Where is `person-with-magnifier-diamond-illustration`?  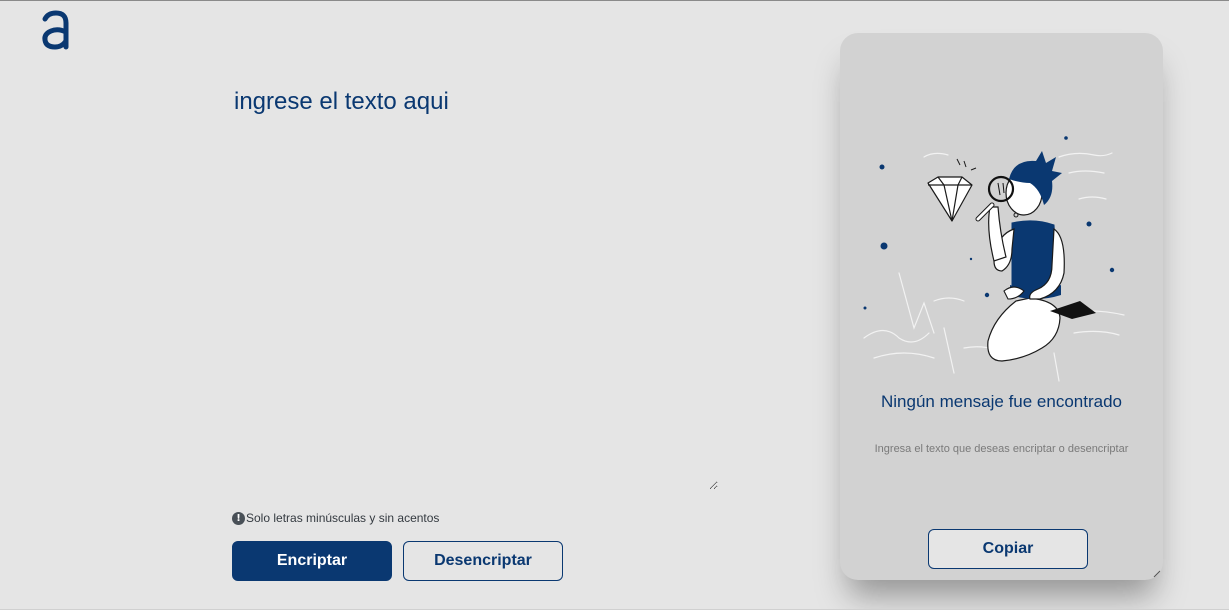
person-with-magnifier-diamond-illustration is located at coordinates (994, 259).